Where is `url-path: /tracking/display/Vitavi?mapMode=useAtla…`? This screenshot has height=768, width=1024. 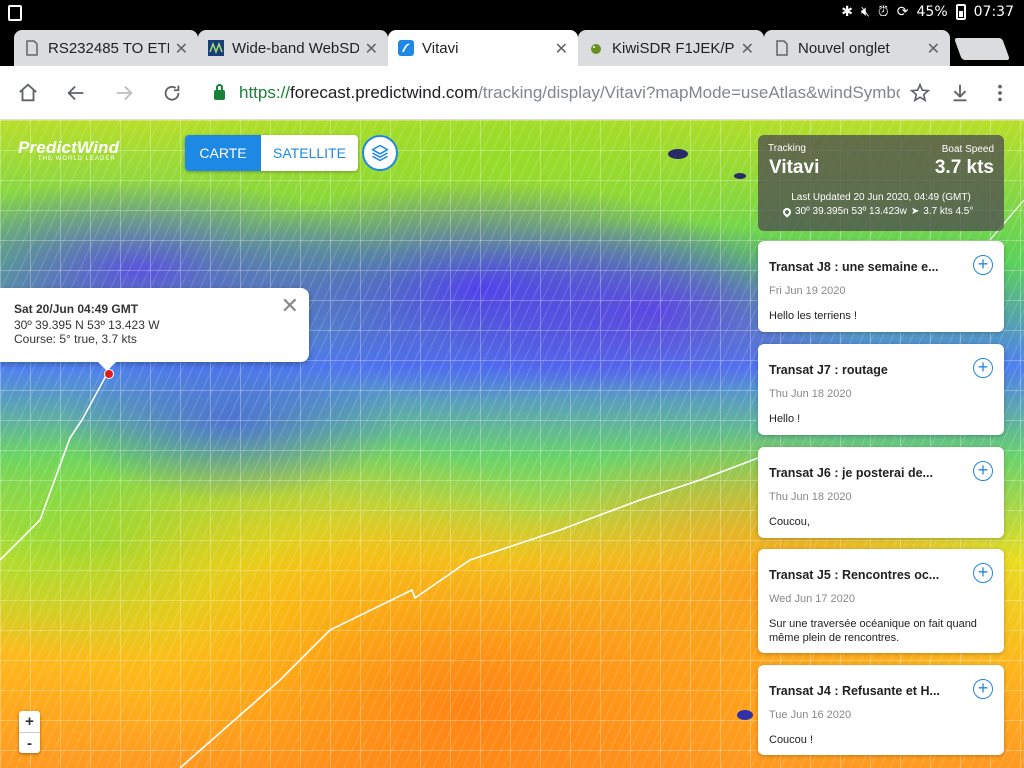 url-path: /tracking/display/Vitavi?mapMode=useAtla… is located at coordinates (689, 92).